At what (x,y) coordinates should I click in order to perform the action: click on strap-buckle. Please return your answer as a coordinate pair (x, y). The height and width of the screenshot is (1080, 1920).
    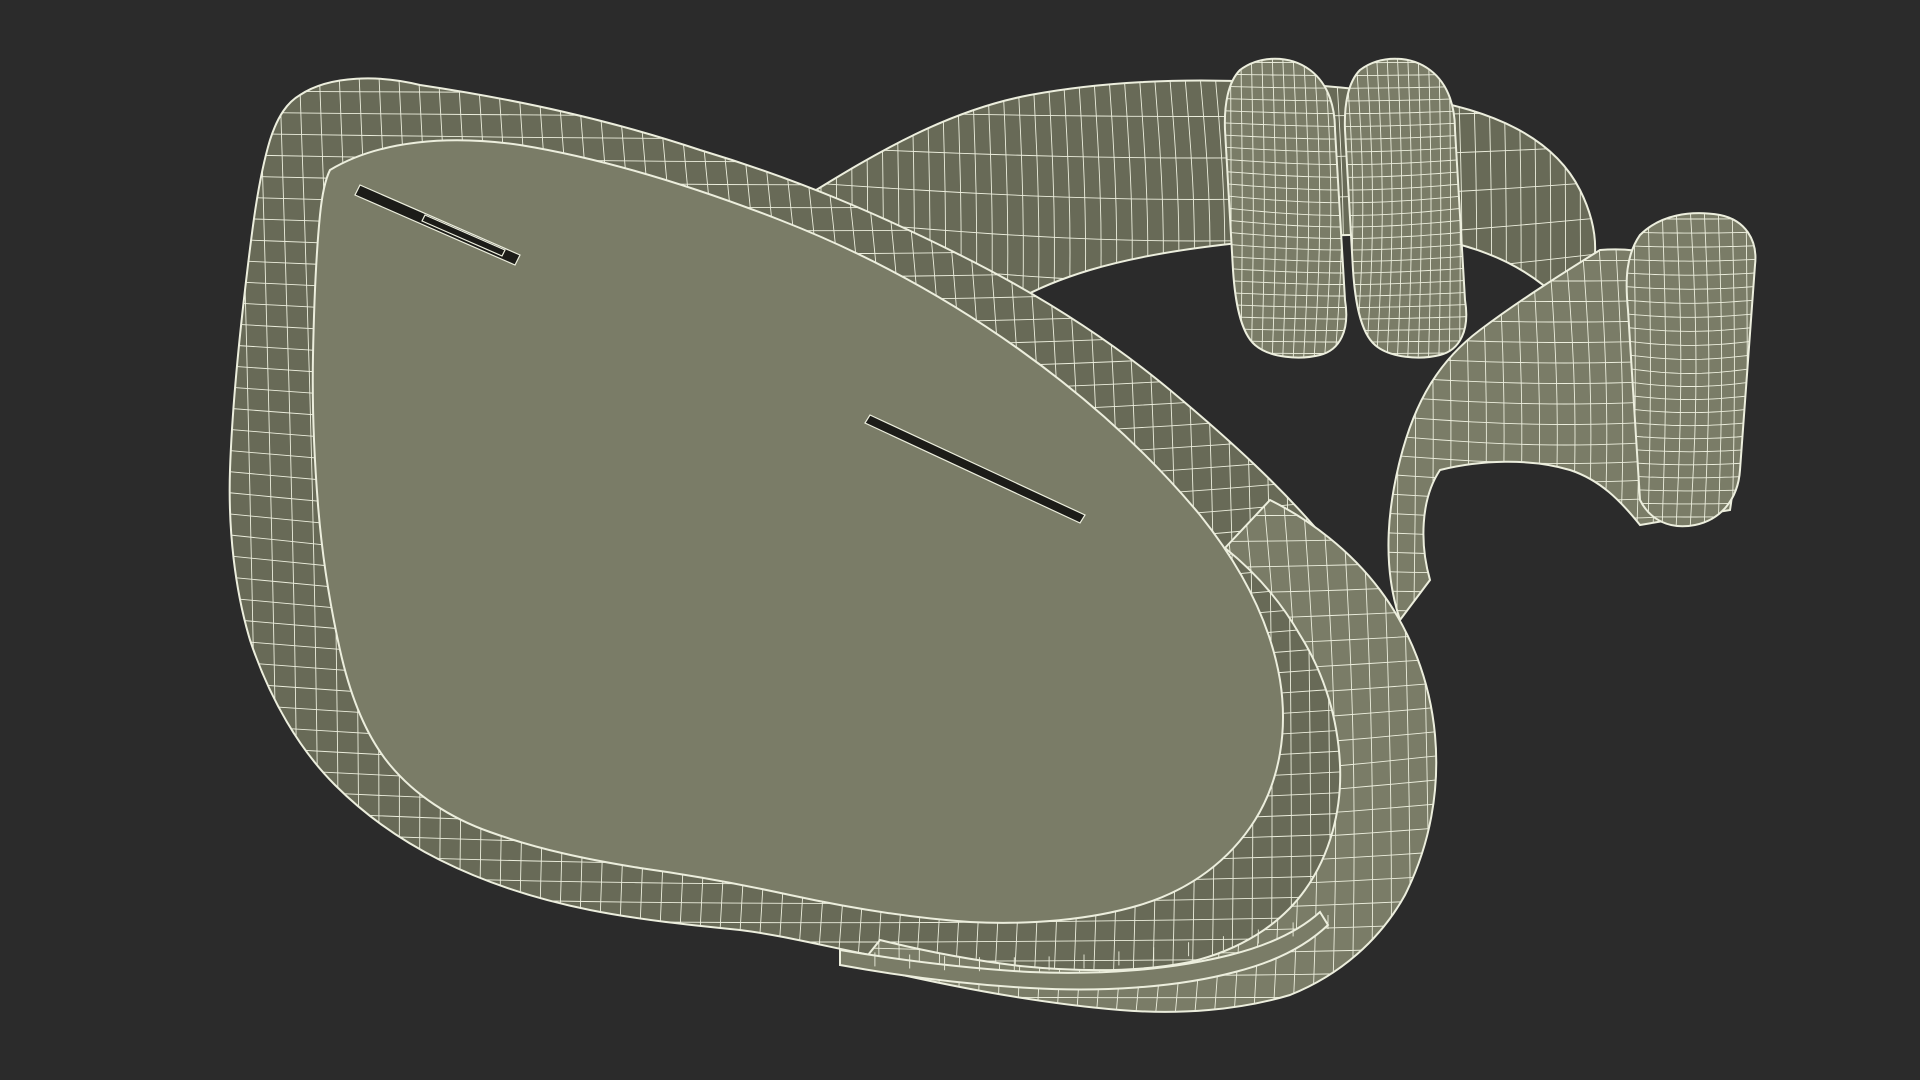
    Looking at the image, I should click on (1691, 370).